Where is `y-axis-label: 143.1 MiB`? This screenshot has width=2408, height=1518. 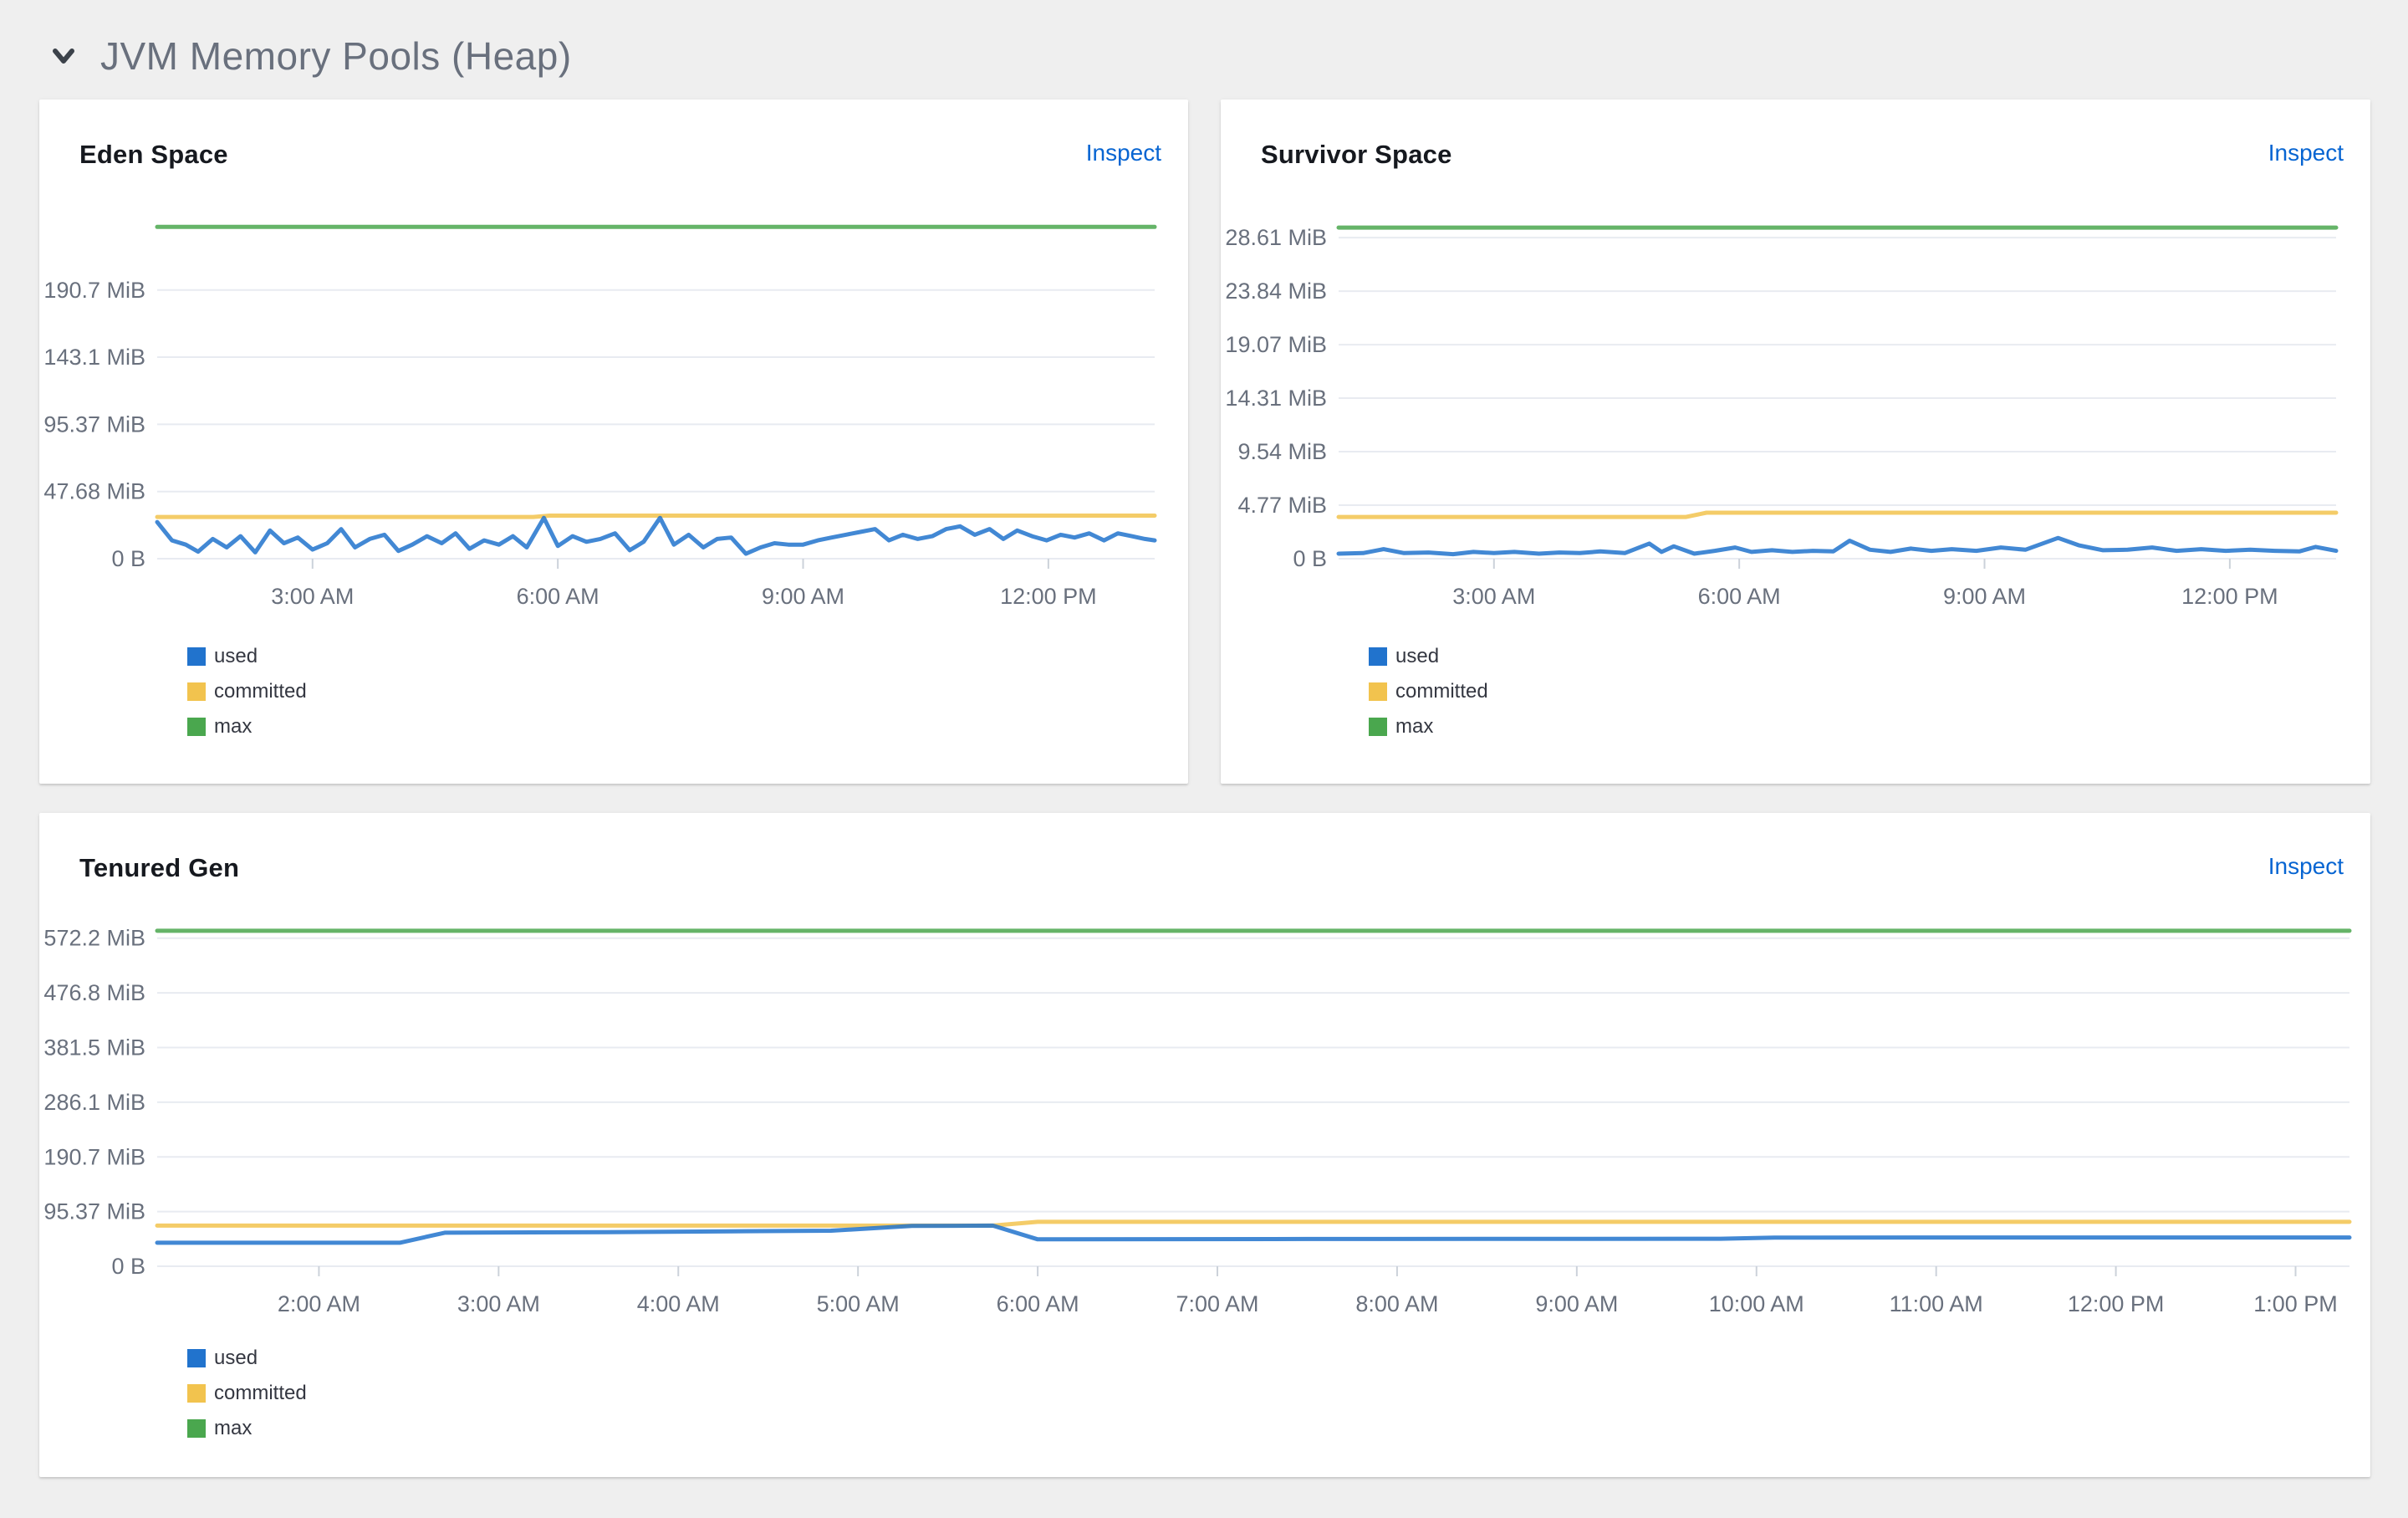 y-axis-label: 143.1 MiB is located at coordinates (94, 357).